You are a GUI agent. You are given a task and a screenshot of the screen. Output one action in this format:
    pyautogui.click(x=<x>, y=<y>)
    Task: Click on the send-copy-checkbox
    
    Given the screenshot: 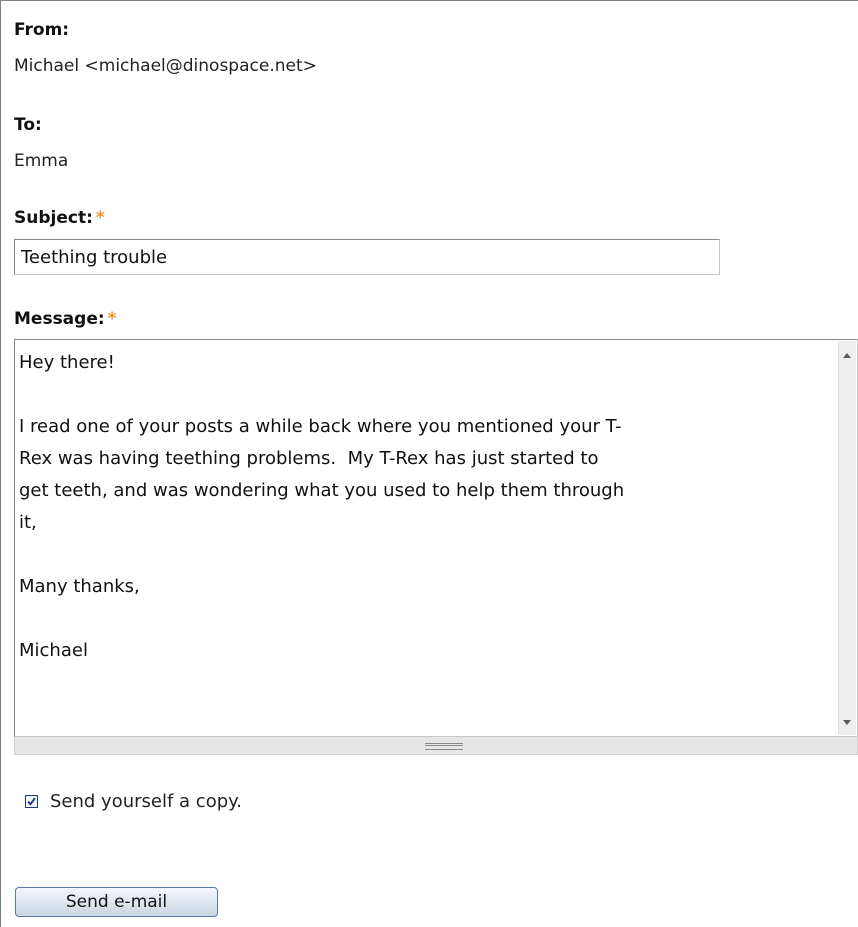 What is the action you would take?
    pyautogui.click(x=31, y=801)
    